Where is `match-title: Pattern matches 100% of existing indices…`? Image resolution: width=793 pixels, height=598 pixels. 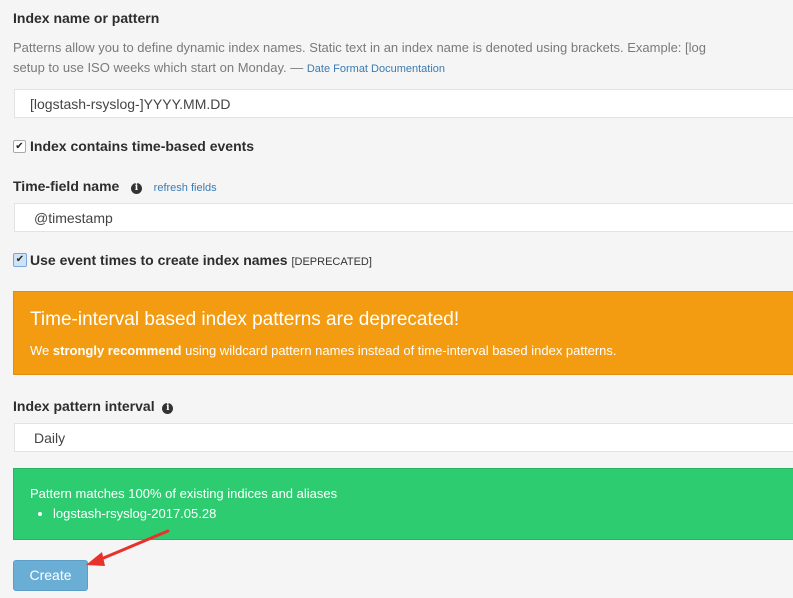 match-title: Pattern matches 100% of existing indices… is located at coordinates (184, 493).